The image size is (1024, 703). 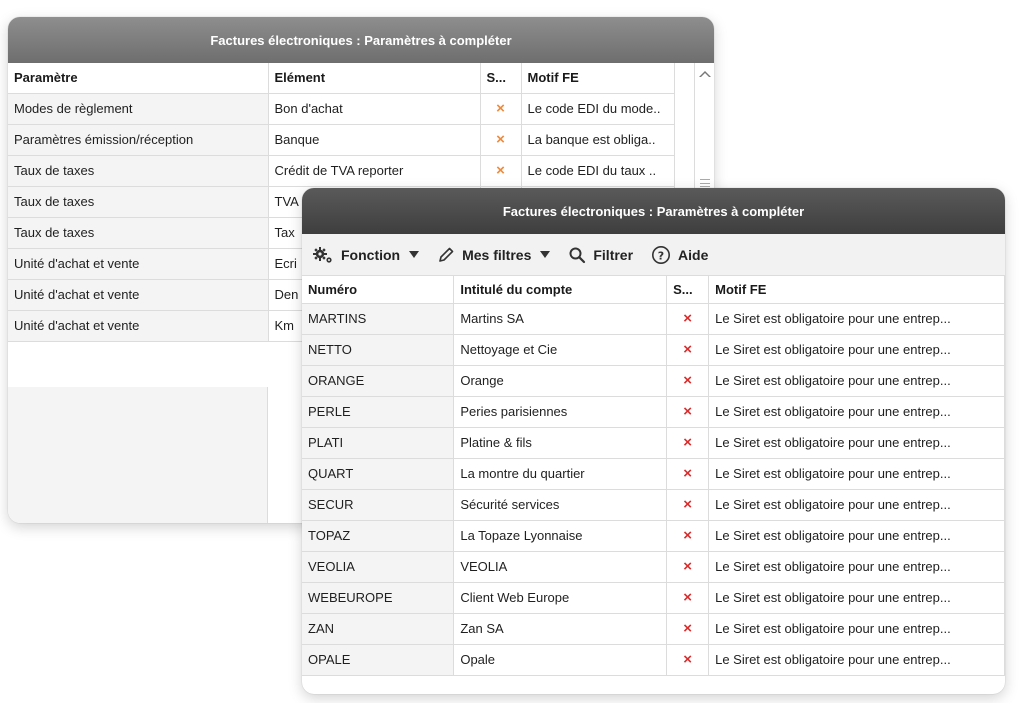 I want to click on numero-cell: ORANGE, so click(x=378, y=381).